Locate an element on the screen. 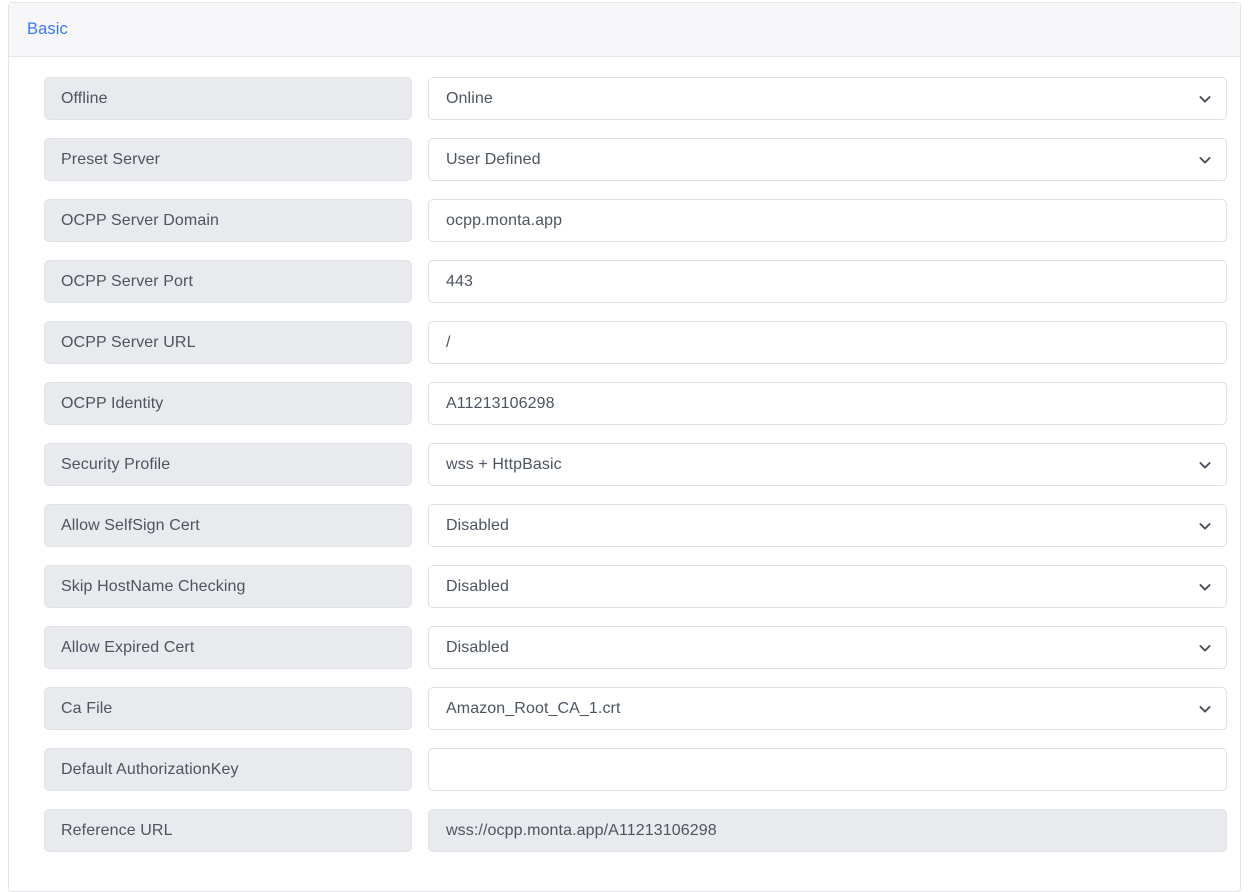 This screenshot has height=892, width=1249. field-value-ocpp-server-port: 443 is located at coordinates (459, 281).